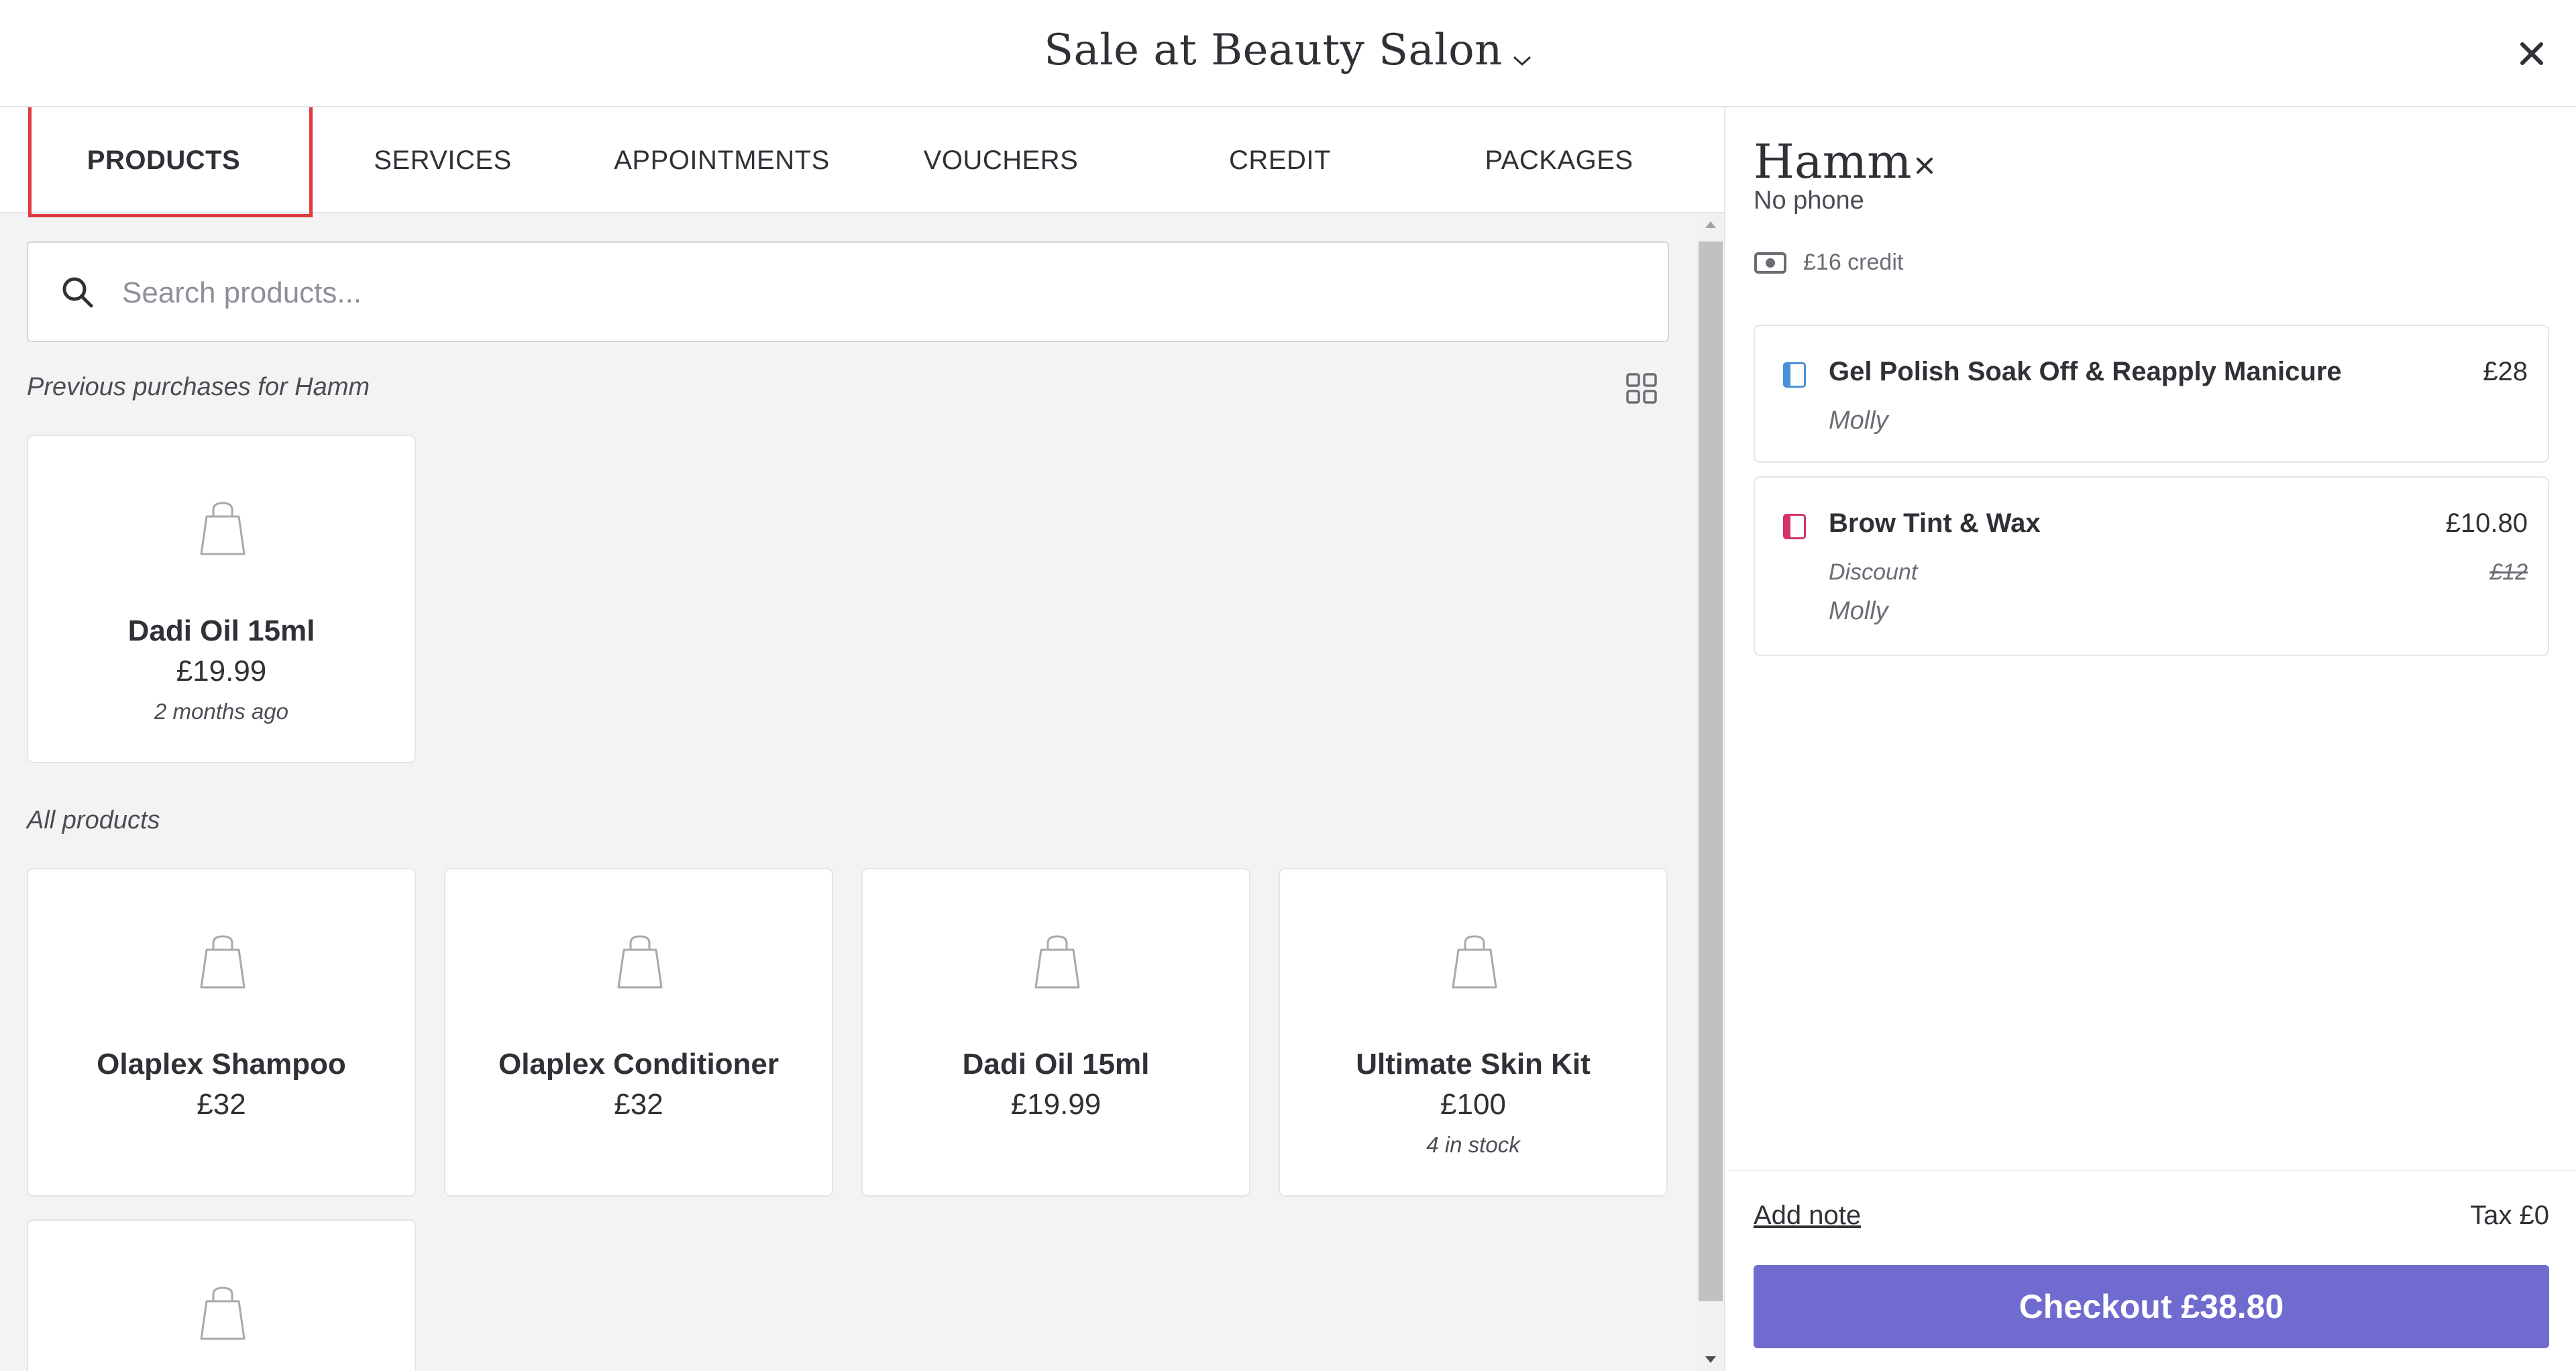 The image size is (2576, 1371). What do you see at coordinates (1833, 161) in the screenshot?
I see `client-name: Hamm` at bounding box center [1833, 161].